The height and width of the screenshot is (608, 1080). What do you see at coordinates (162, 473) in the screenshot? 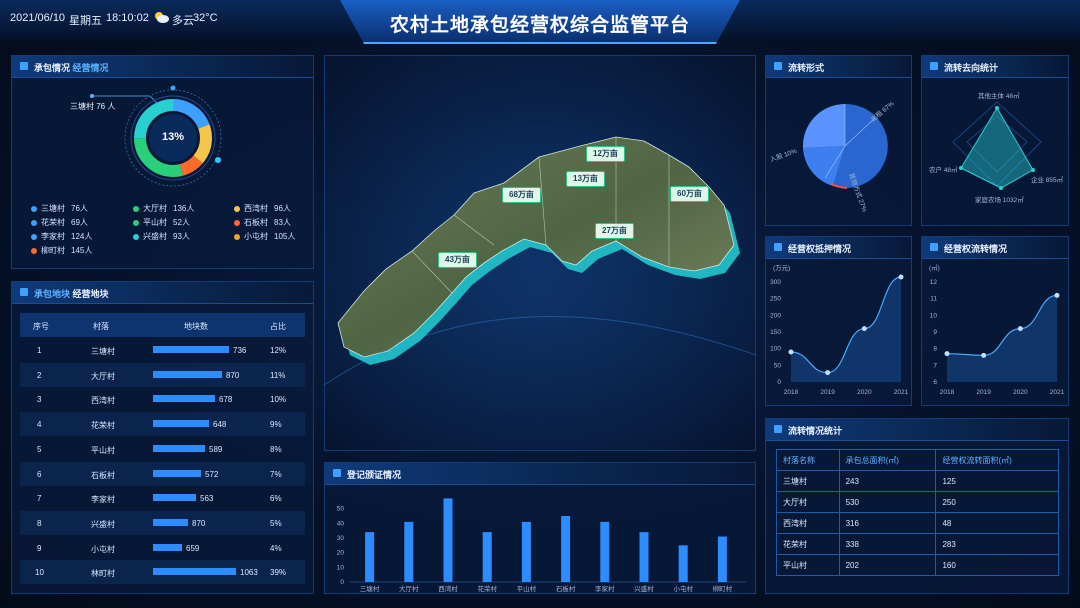
I see `table-row: 6 石板村 572 7%` at bounding box center [162, 473].